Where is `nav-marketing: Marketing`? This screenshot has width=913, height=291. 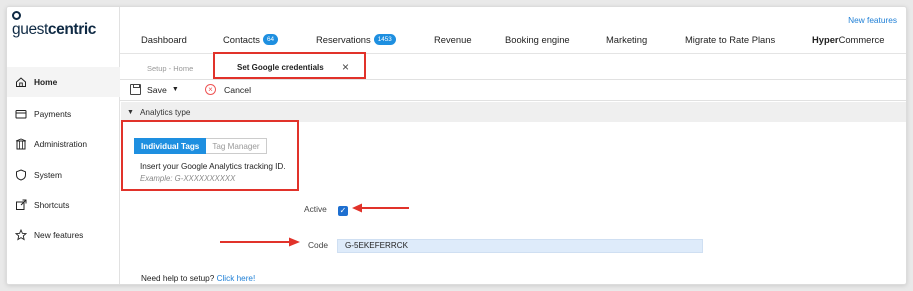
nav-marketing: Marketing is located at coordinates (626, 39).